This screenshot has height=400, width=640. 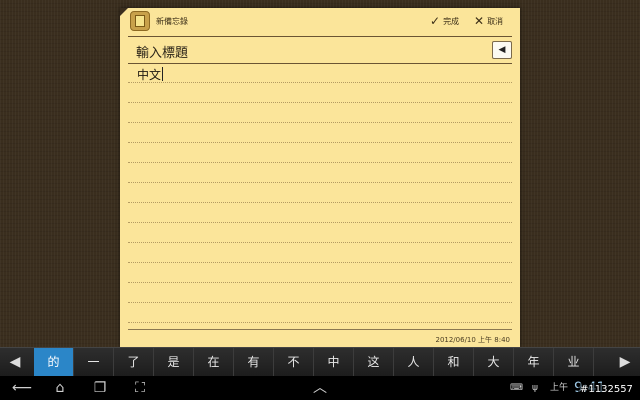 What do you see at coordinates (414, 362) in the screenshot?
I see `candidate-item: 人` at bounding box center [414, 362].